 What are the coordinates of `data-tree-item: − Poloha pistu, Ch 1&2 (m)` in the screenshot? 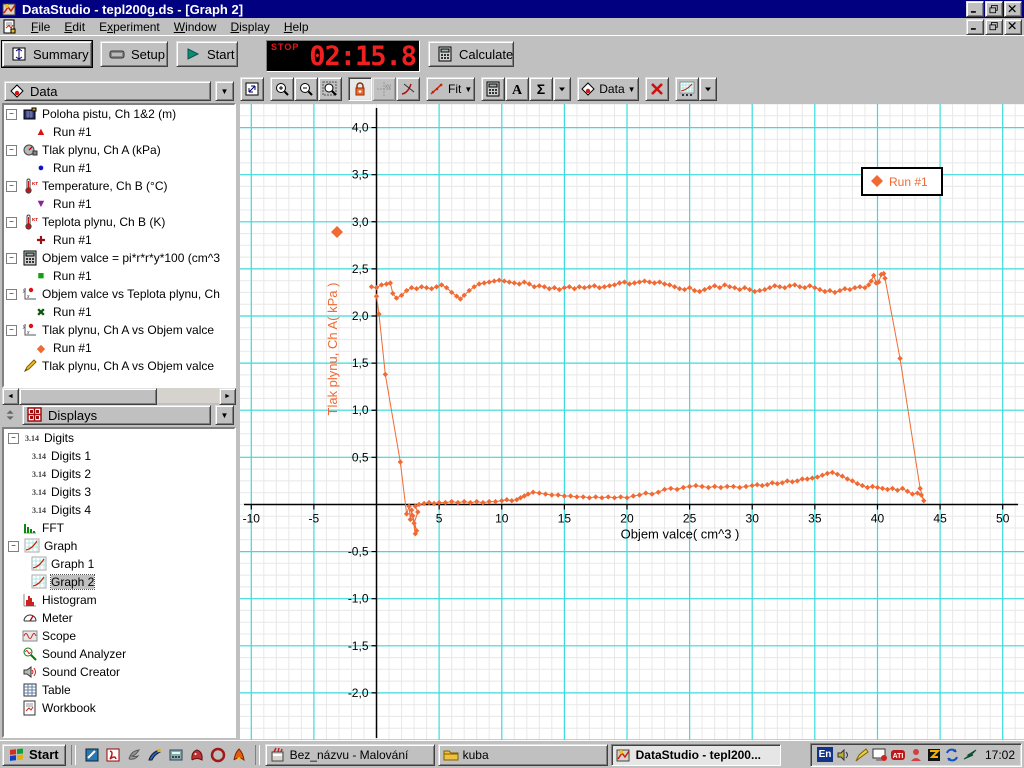 It's located at (119, 114).